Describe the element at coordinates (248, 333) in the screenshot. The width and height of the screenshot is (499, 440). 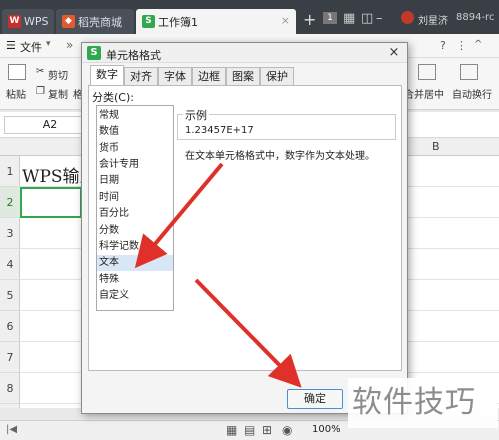
I see `arrow-to-ok-button` at that location.